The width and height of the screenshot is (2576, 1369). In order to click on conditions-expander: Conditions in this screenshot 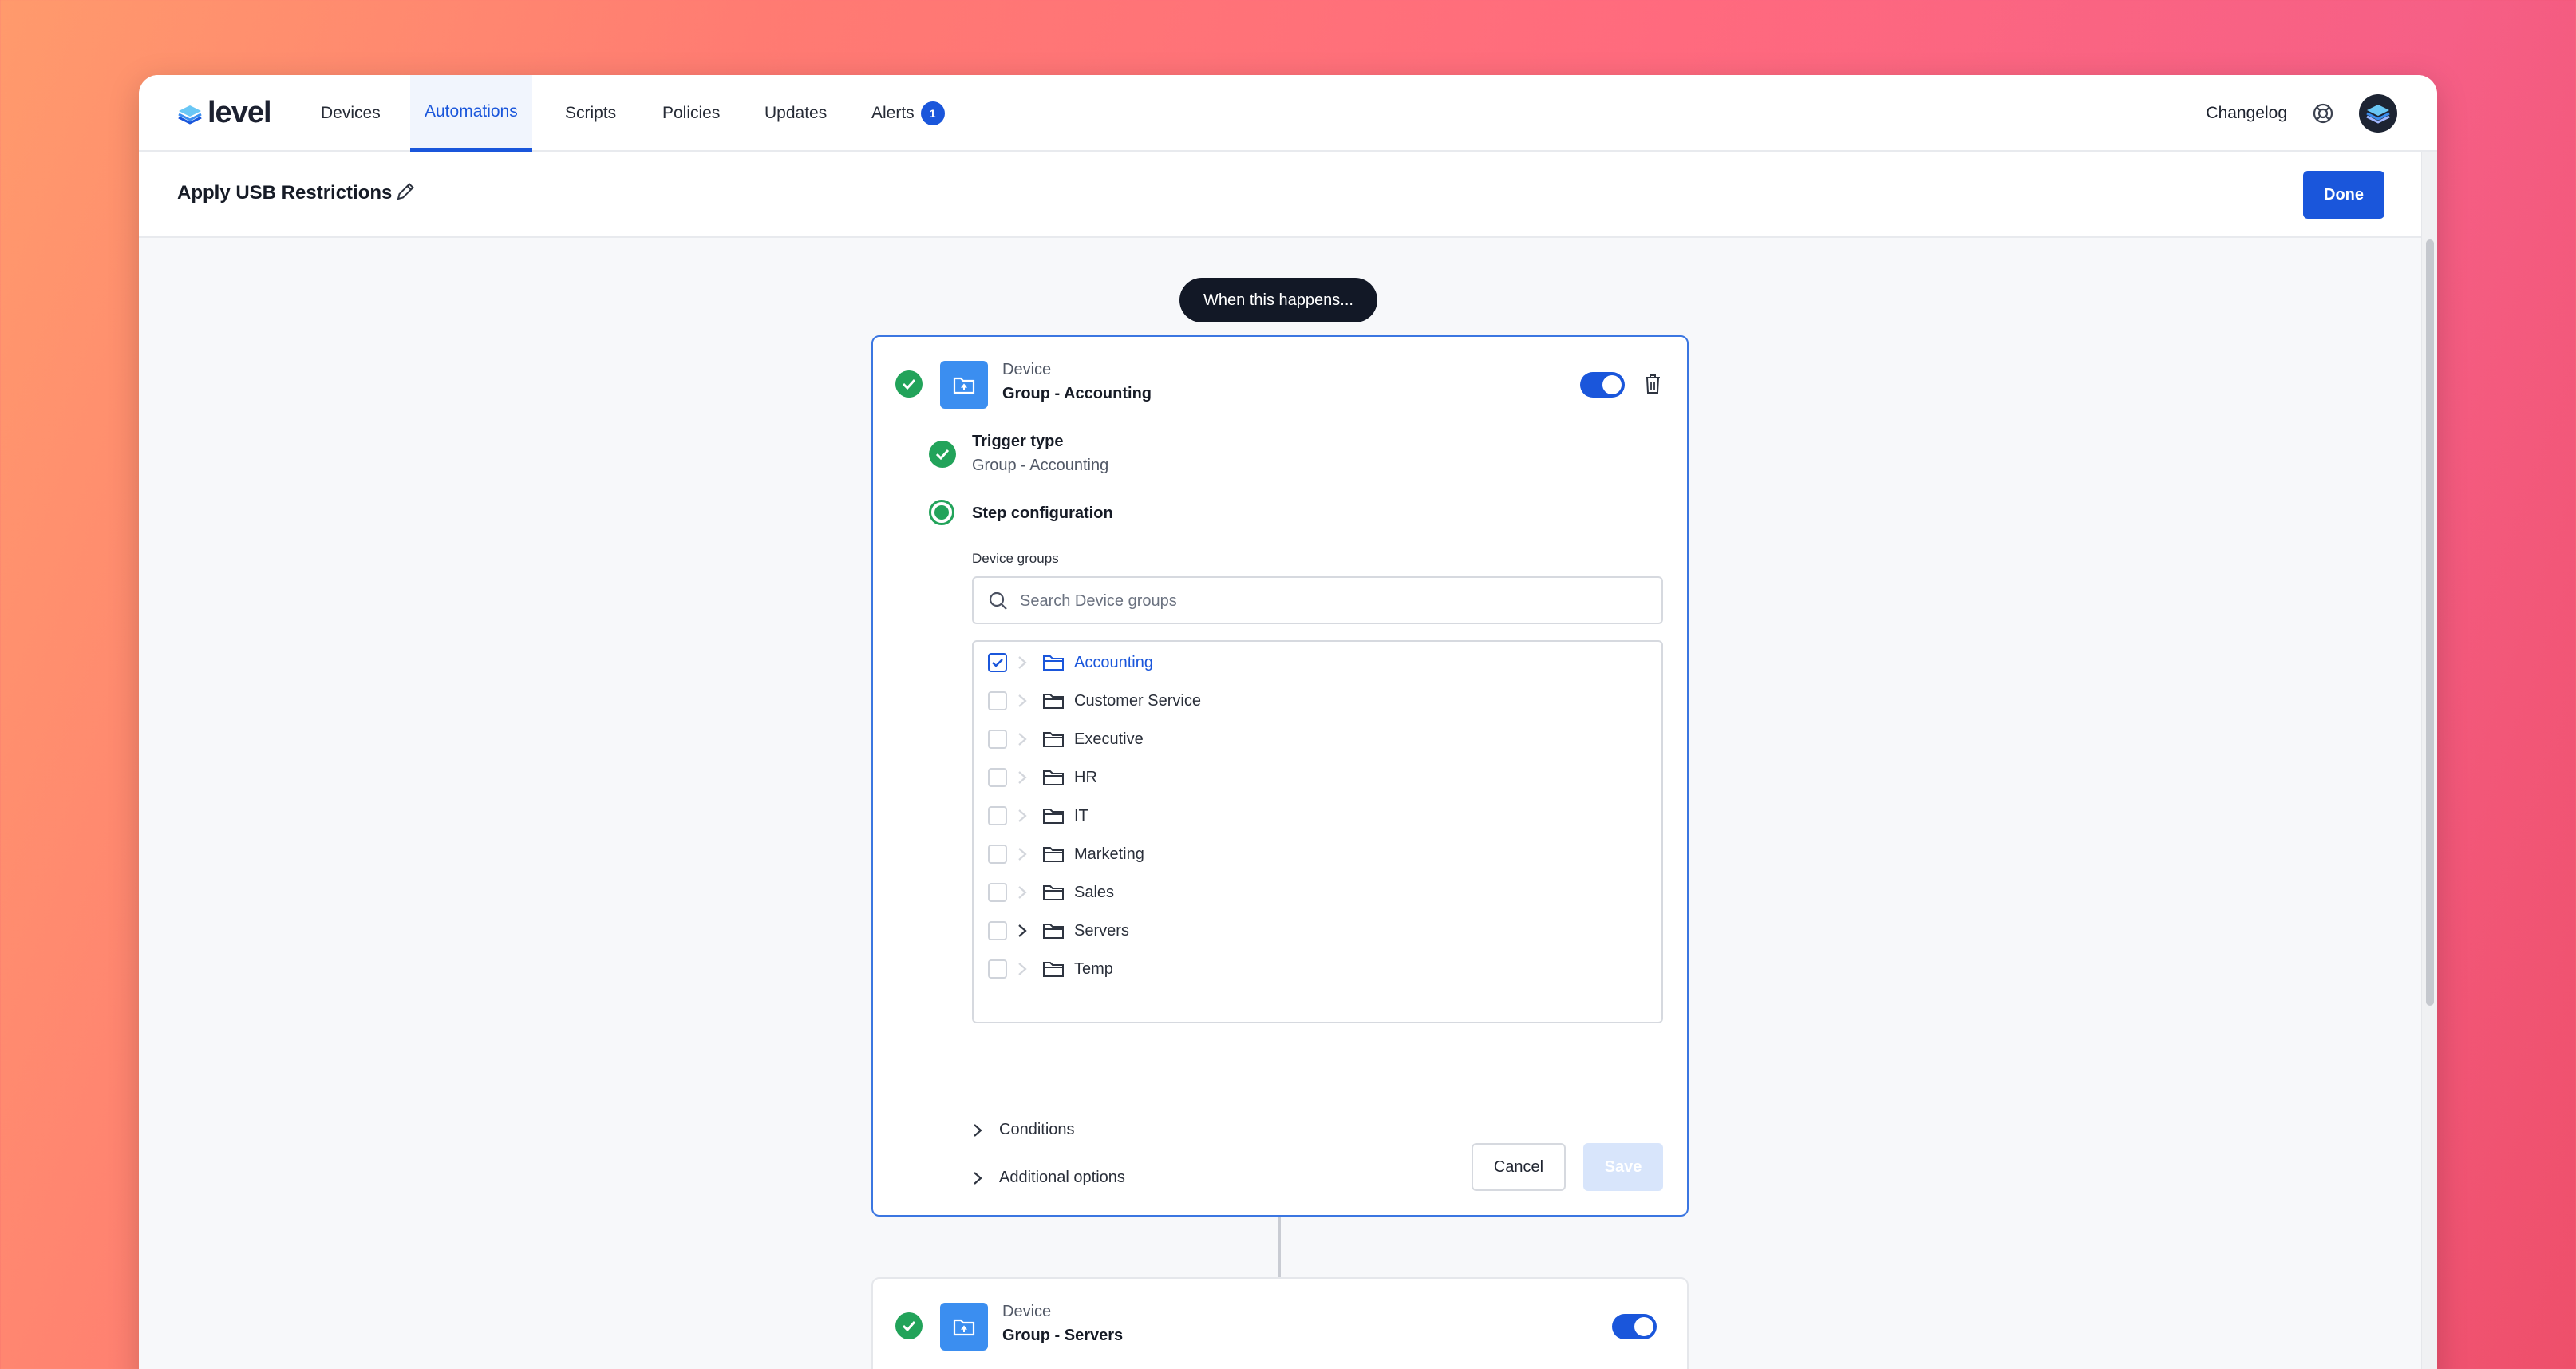, I will do `click(1023, 1130)`.